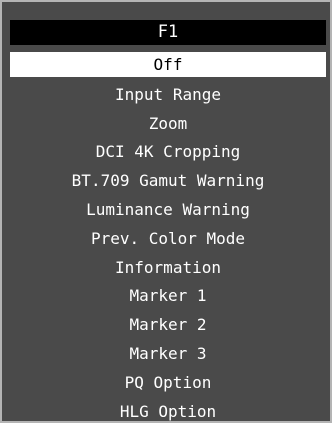 Image resolution: width=332 pixels, height=423 pixels. Describe the element at coordinates (168, 325) in the screenshot. I see `option-marker-2: Marker 2` at that location.